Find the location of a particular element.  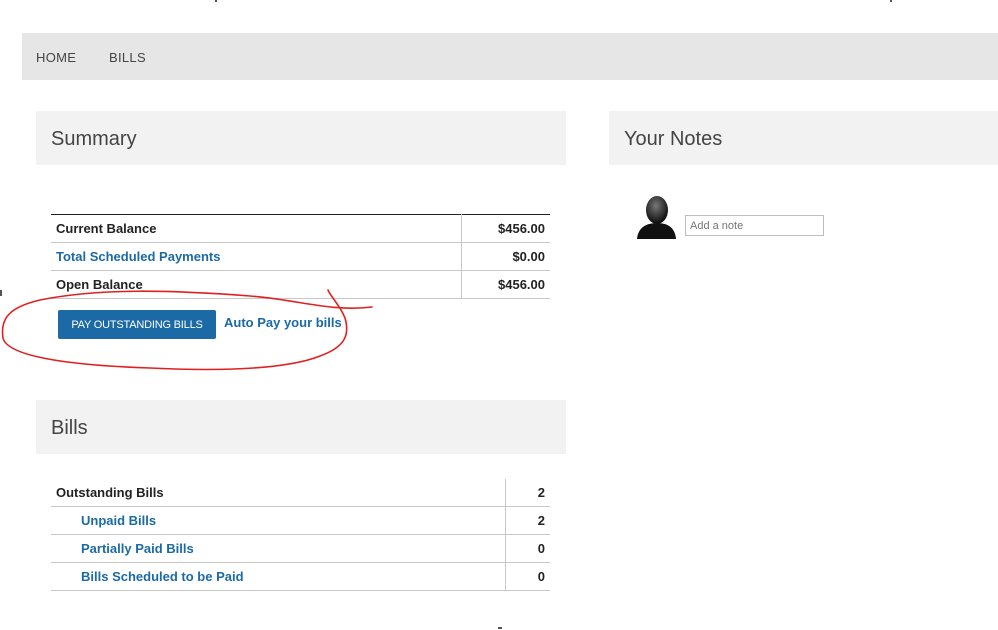

table-row: Partially Paid Bills 0 is located at coordinates (300, 548).